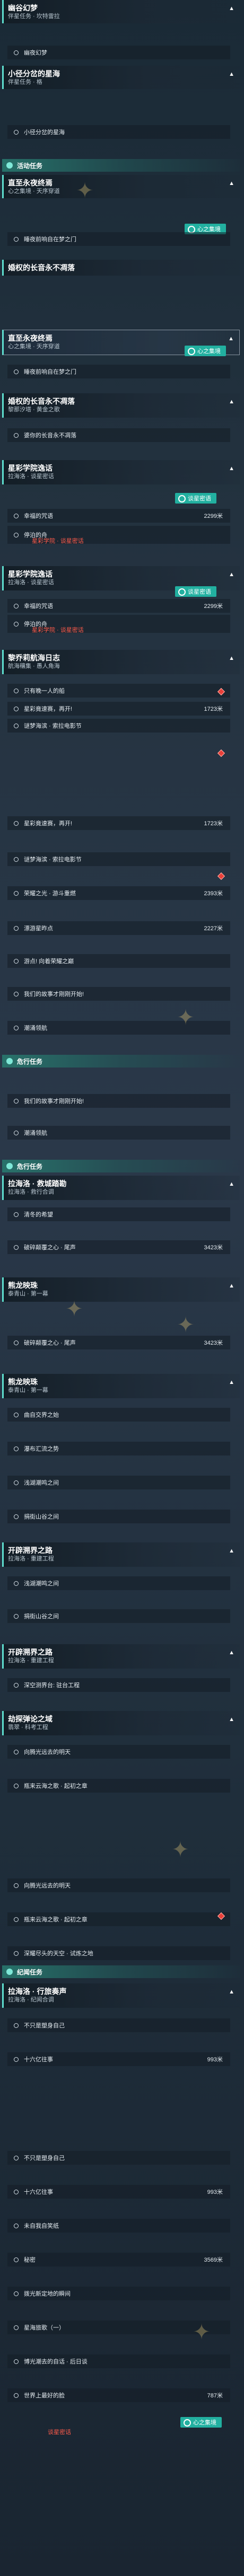 The height and width of the screenshot is (2576, 244). Describe the element at coordinates (121, 1995) in the screenshot. I see `quest-header: 拉海洛 · 行旅奏声 拉海洛 · 纪闻合调 ▲` at that location.